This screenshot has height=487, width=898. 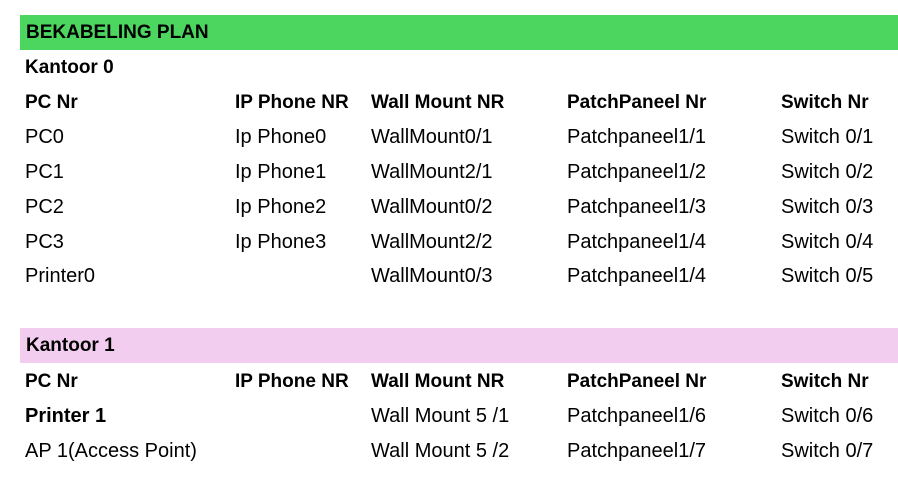 What do you see at coordinates (449, 32) in the screenshot?
I see `title-row: BEKABELING PLAN` at bounding box center [449, 32].